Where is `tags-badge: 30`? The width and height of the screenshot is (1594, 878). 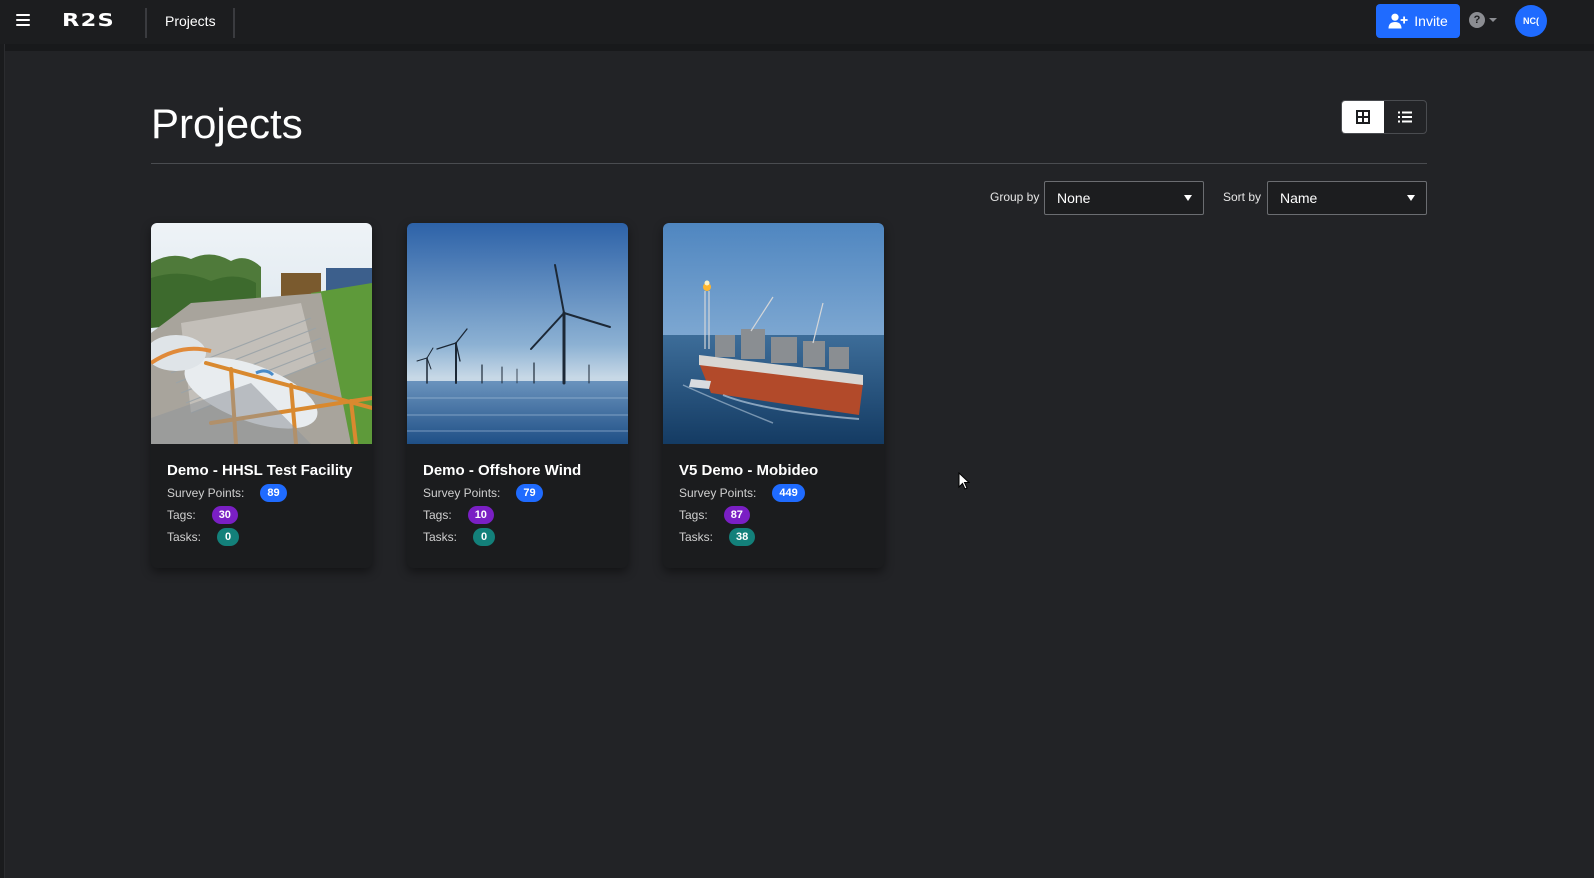 tags-badge: 30 is located at coordinates (224, 515).